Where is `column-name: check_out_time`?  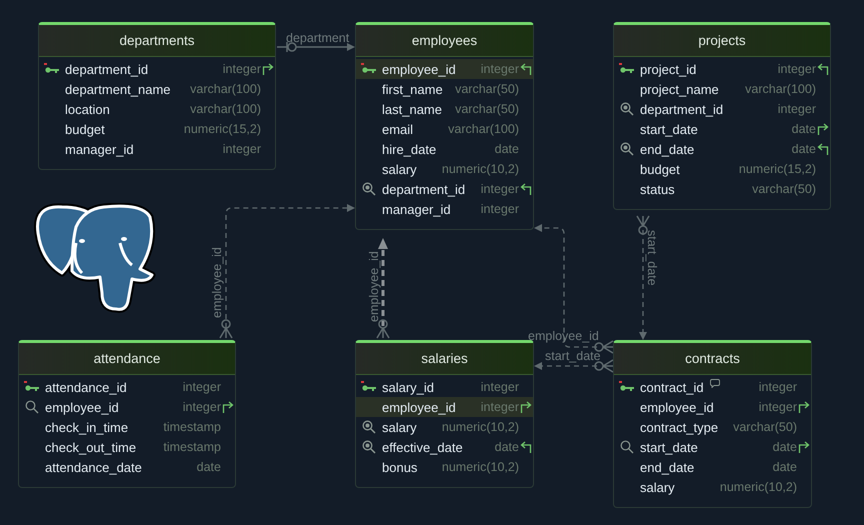 column-name: check_out_time is located at coordinates (90, 447).